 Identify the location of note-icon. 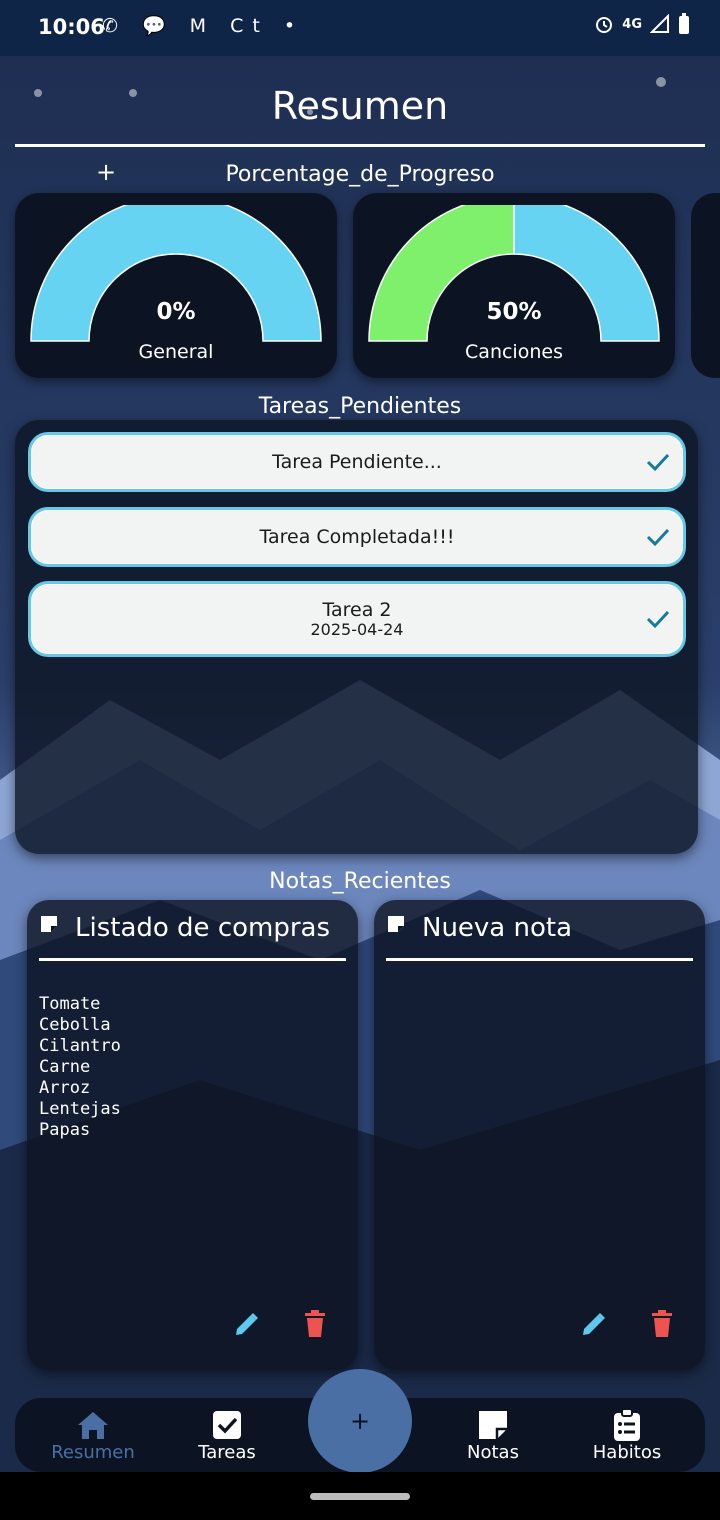
(493, 1425).